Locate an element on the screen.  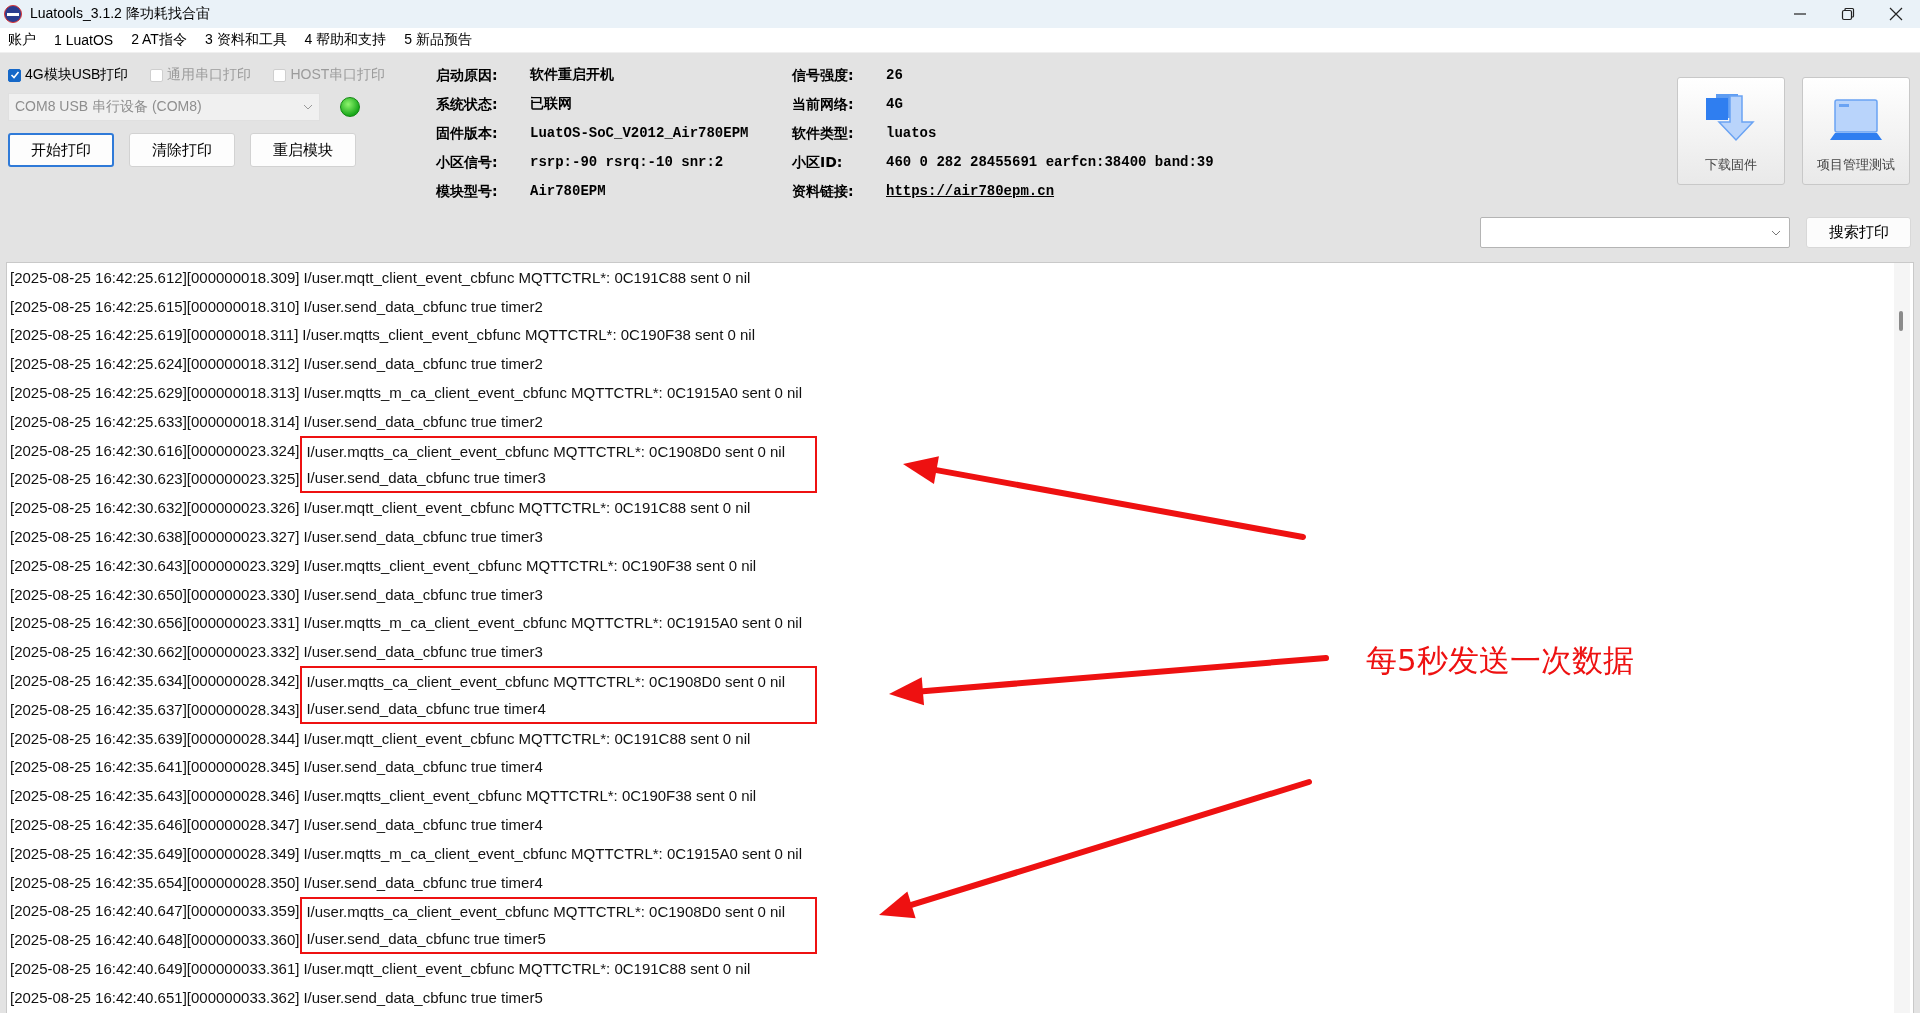
menu-item: 4 帮助和支持 is located at coordinates (345, 40).